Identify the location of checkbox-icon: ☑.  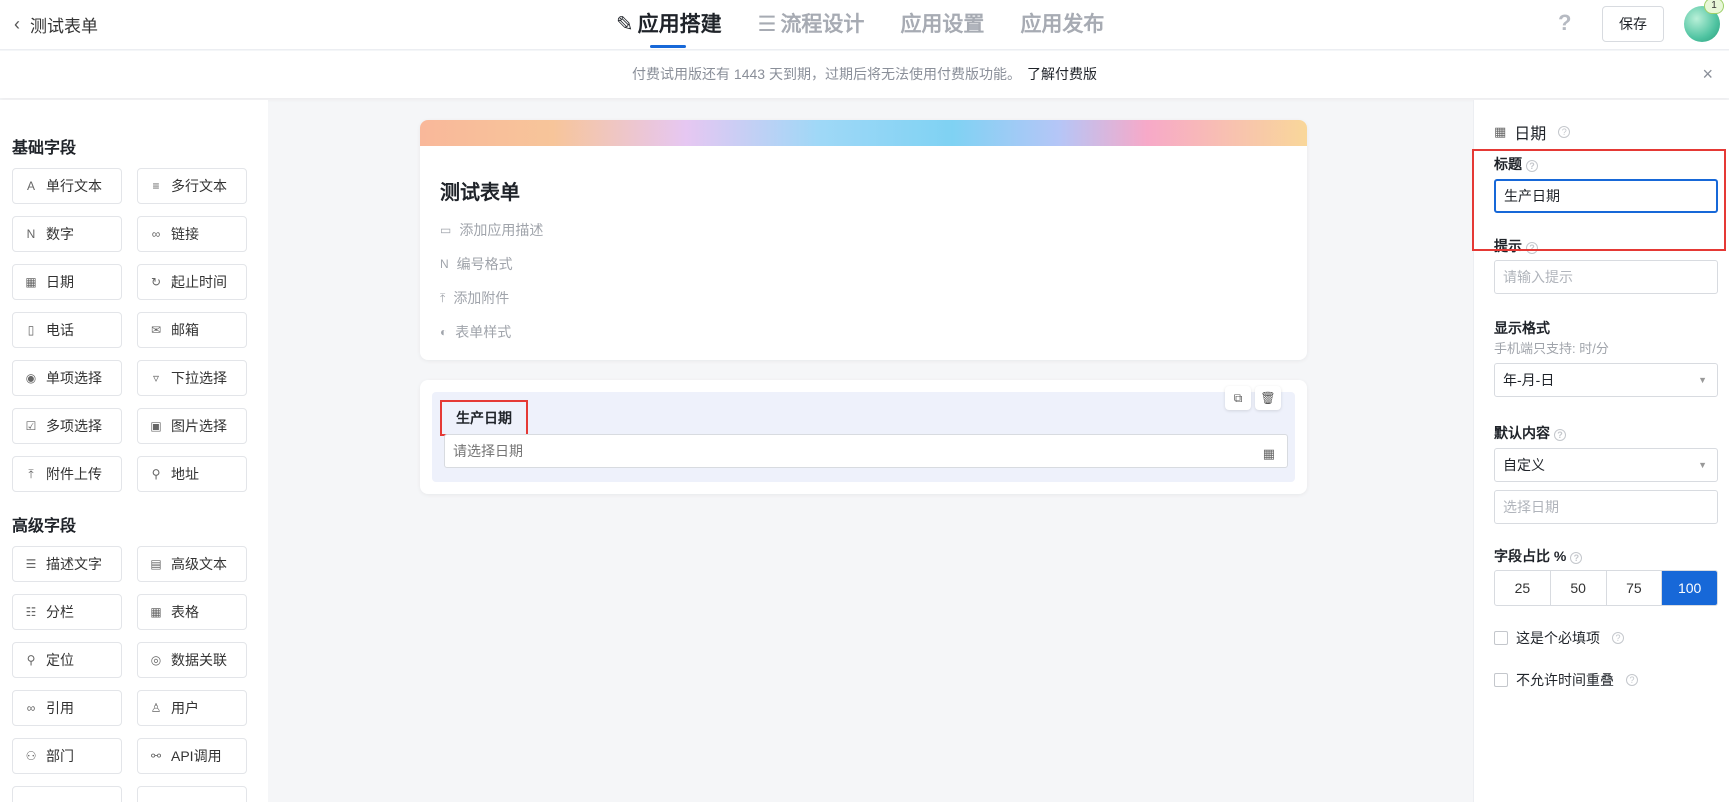
(31, 426).